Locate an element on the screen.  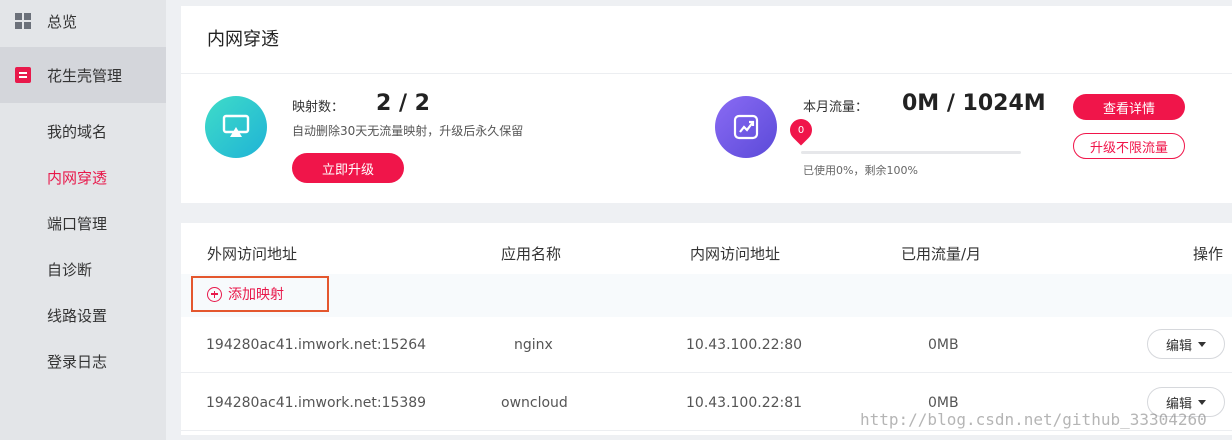
monthly-traffic-value: 0M / 1024M is located at coordinates (974, 103).